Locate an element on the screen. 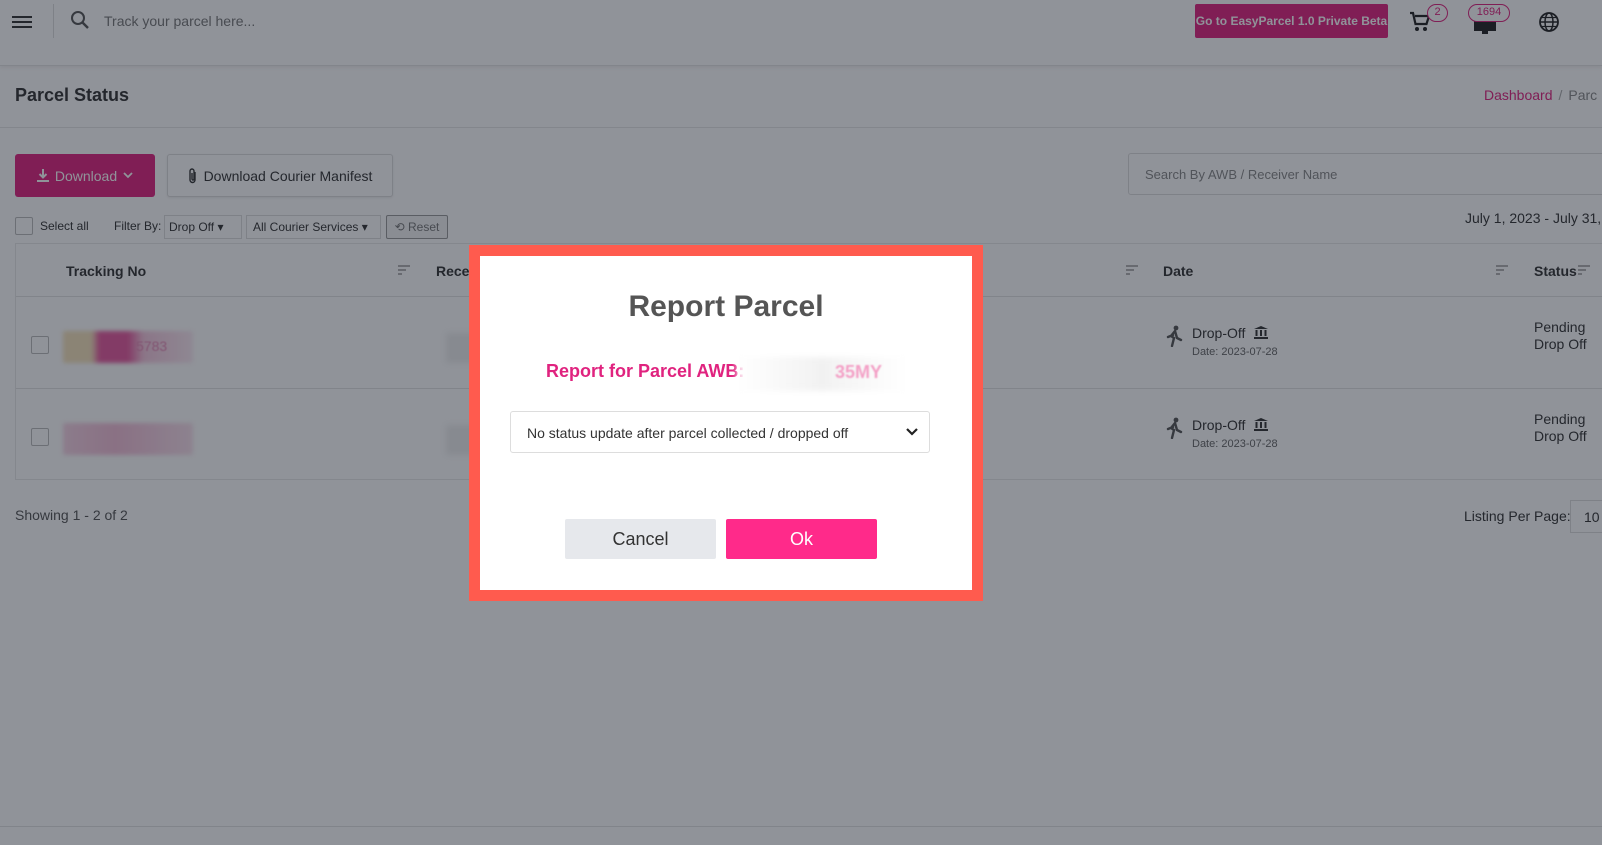  chevron-down-icon is located at coordinates (912, 432).